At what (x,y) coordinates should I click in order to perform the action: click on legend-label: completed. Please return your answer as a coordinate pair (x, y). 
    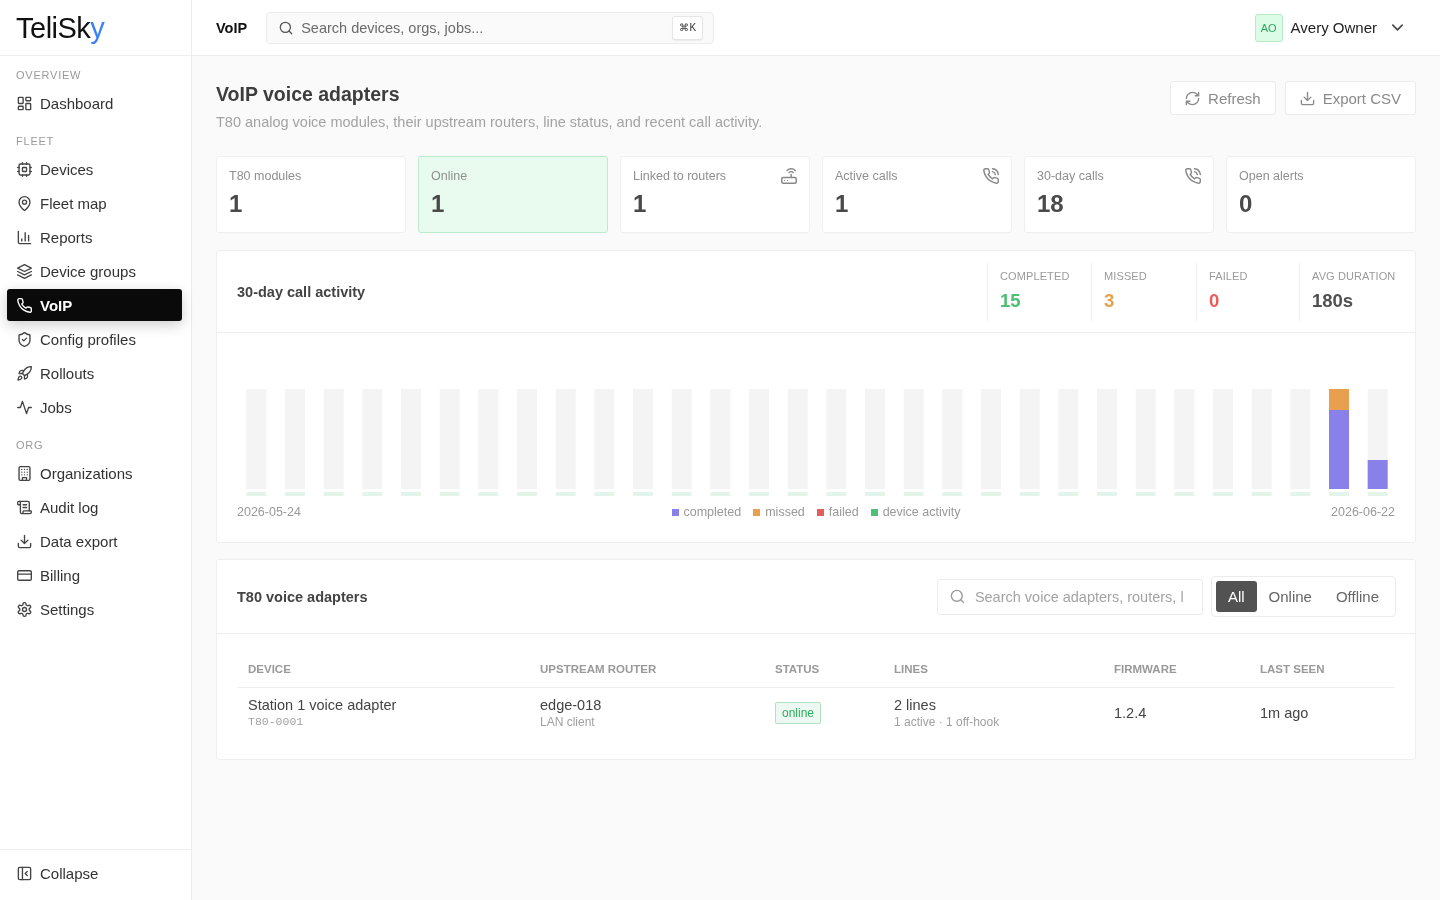
    Looking at the image, I should click on (712, 512).